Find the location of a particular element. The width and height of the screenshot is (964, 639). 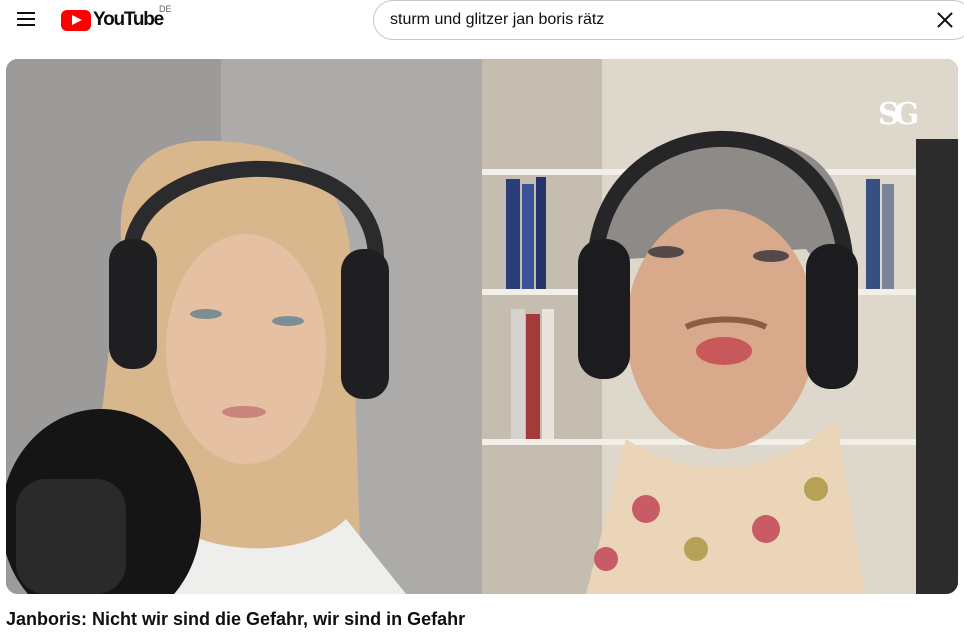

hamburger-menu-icon is located at coordinates (26, 20).